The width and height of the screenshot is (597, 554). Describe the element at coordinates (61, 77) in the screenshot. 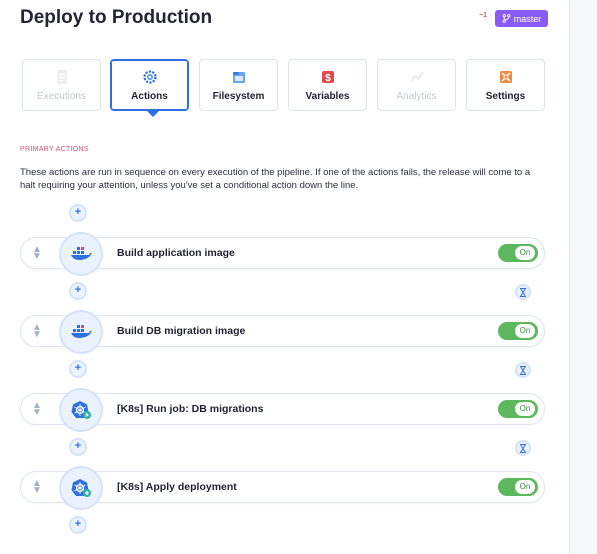

I see `file-icon` at that location.